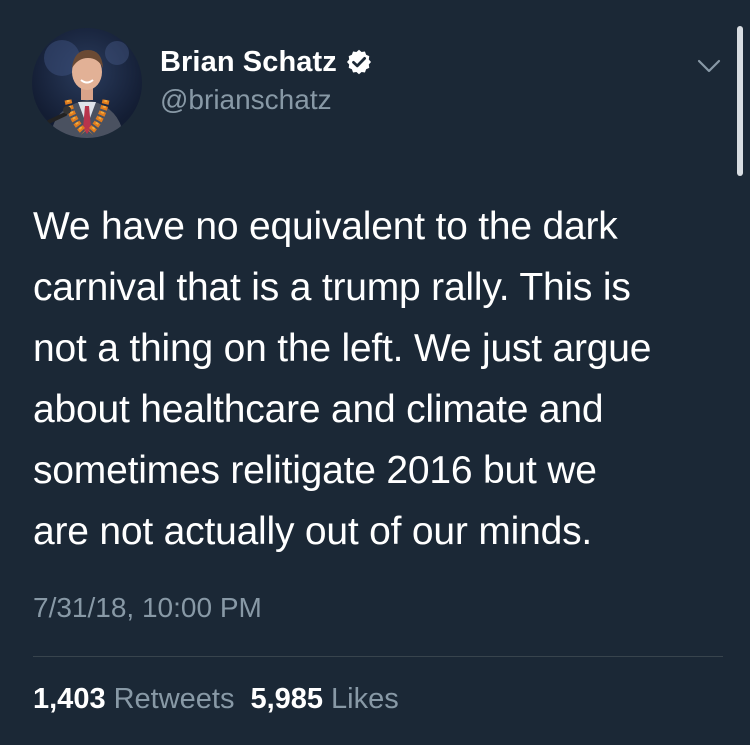  Describe the element at coordinates (174, 699) in the screenshot. I see `retweets-label: Retweets` at that location.